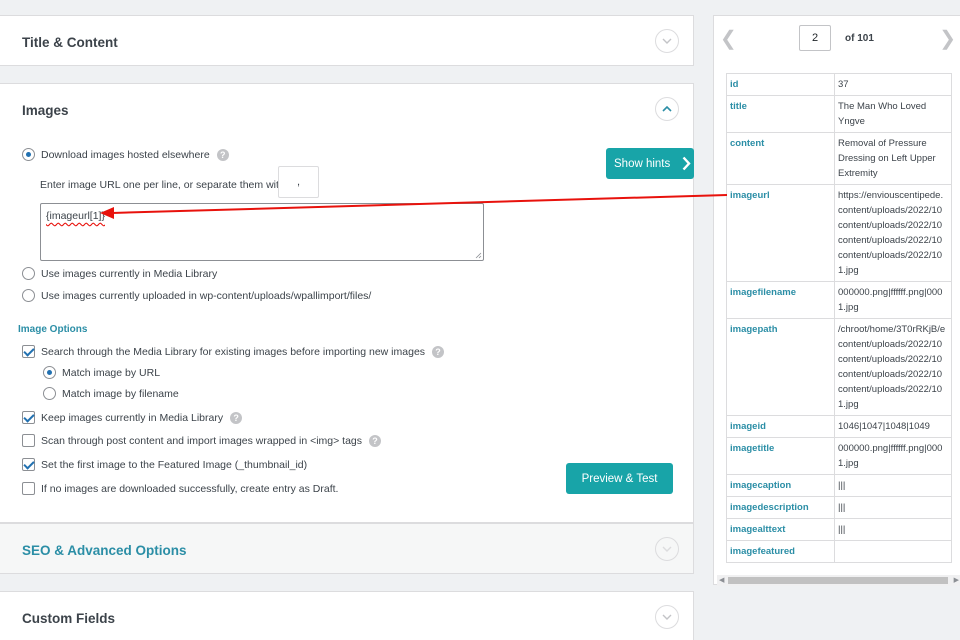 The image size is (960, 640). What do you see at coordinates (780, 114) in the screenshot?
I see `field-name: title` at bounding box center [780, 114].